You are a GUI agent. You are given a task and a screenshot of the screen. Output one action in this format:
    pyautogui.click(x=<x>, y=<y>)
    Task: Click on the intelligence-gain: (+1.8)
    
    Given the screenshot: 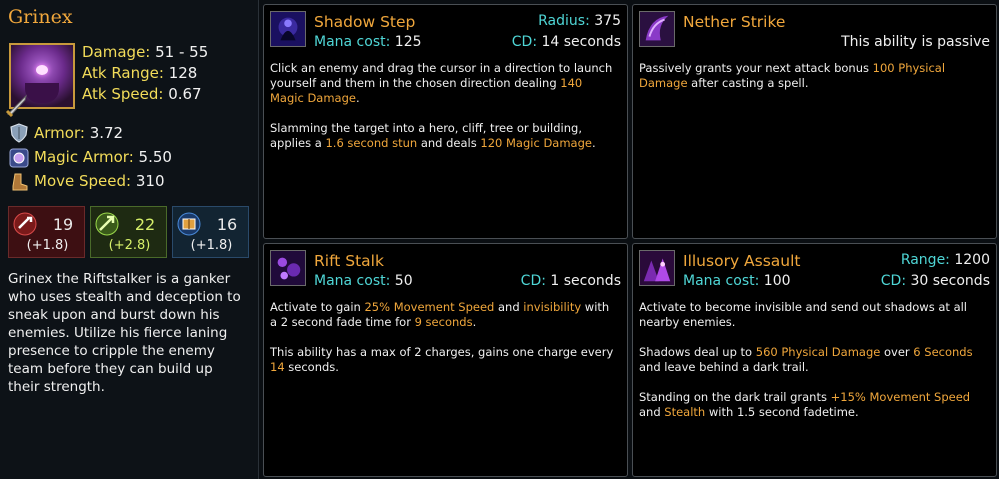 What is the action you would take?
    pyautogui.click(x=211, y=245)
    